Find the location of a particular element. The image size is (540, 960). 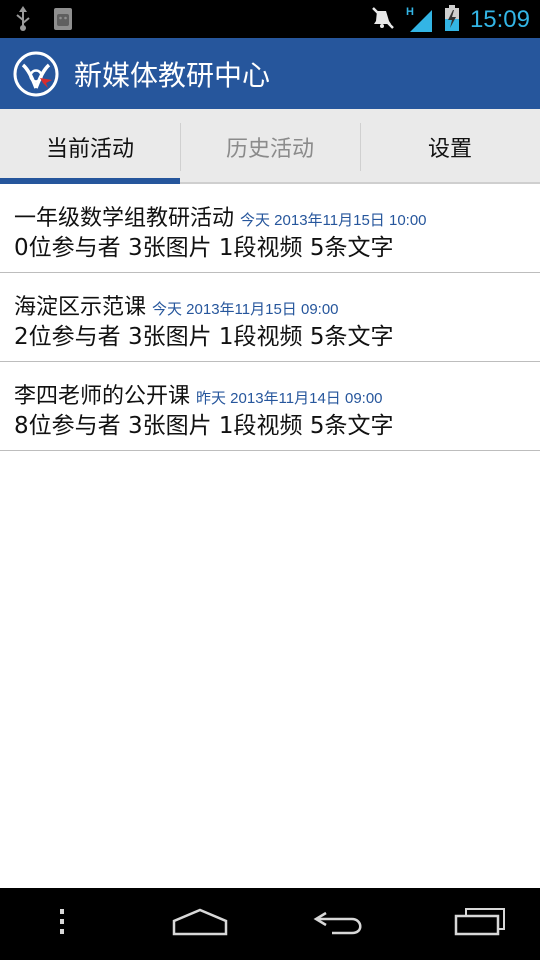

back-button is located at coordinates (340, 924).